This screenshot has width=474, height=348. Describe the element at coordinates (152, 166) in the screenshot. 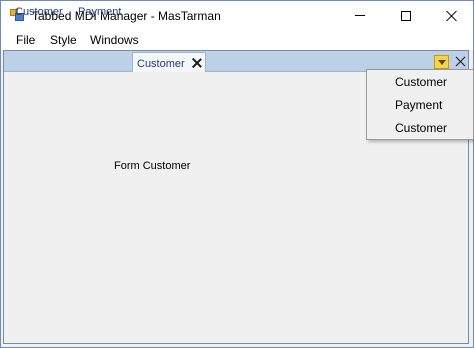

I see `form-label: Form Customer` at that location.